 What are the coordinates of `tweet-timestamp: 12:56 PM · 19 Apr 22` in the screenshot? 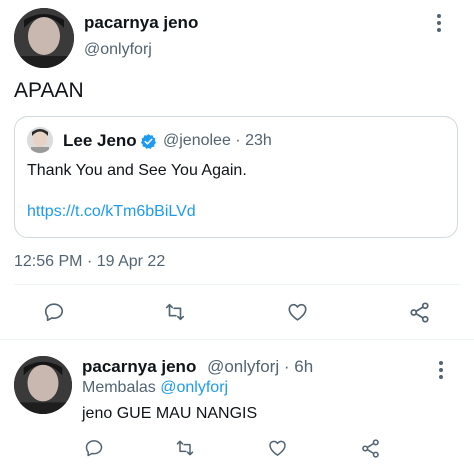 It's located at (89, 262).